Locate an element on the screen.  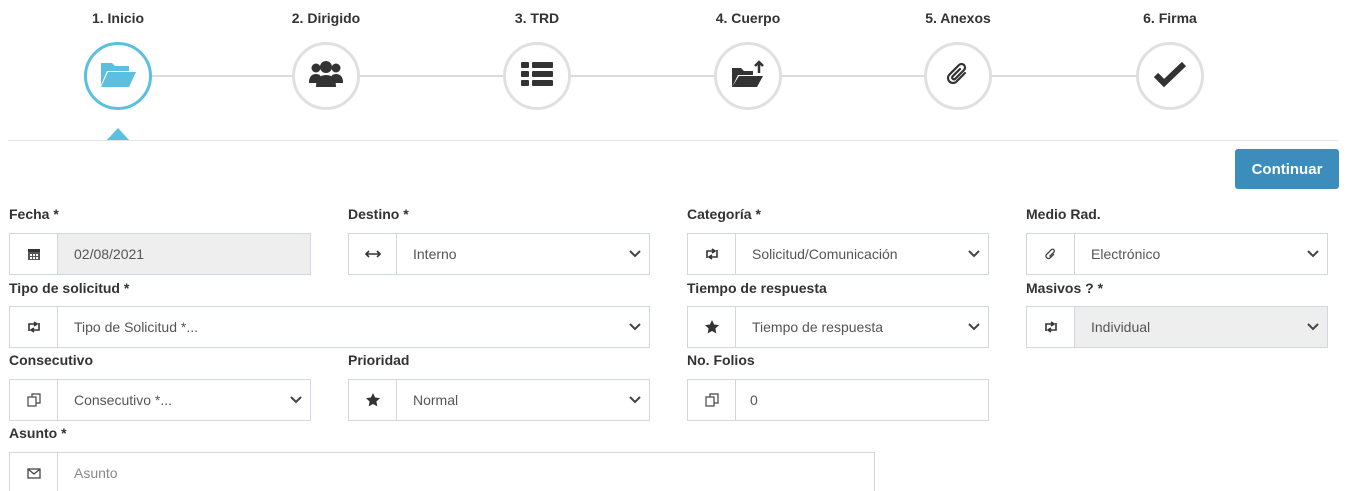
step-trd: 3. TRD is located at coordinates (537, 55).